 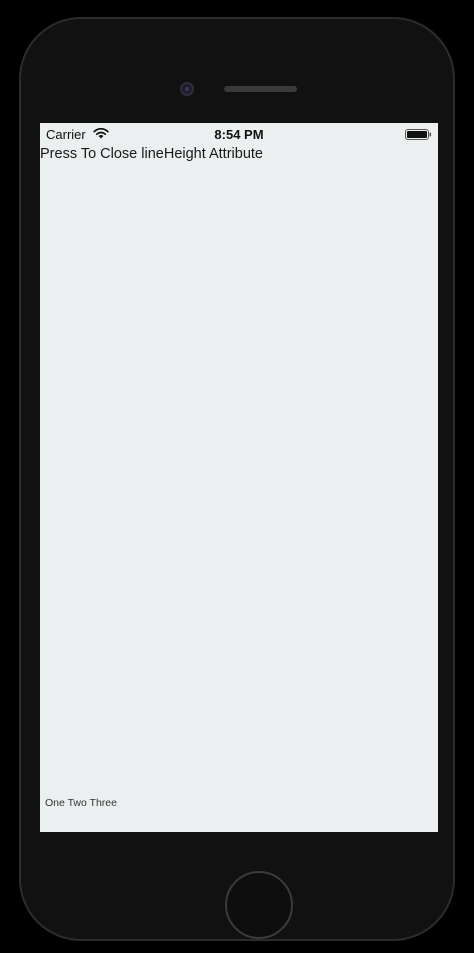 What do you see at coordinates (259, 905) in the screenshot?
I see `home-button` at bounding box center [259, 905].